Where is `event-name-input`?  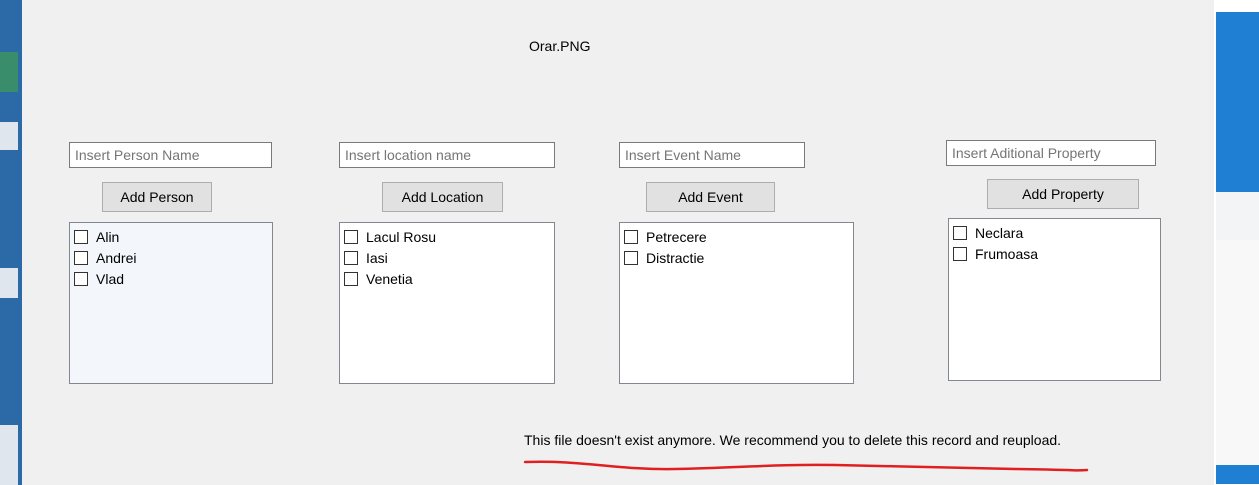 event-name-input is located at coordinates (712, 155).